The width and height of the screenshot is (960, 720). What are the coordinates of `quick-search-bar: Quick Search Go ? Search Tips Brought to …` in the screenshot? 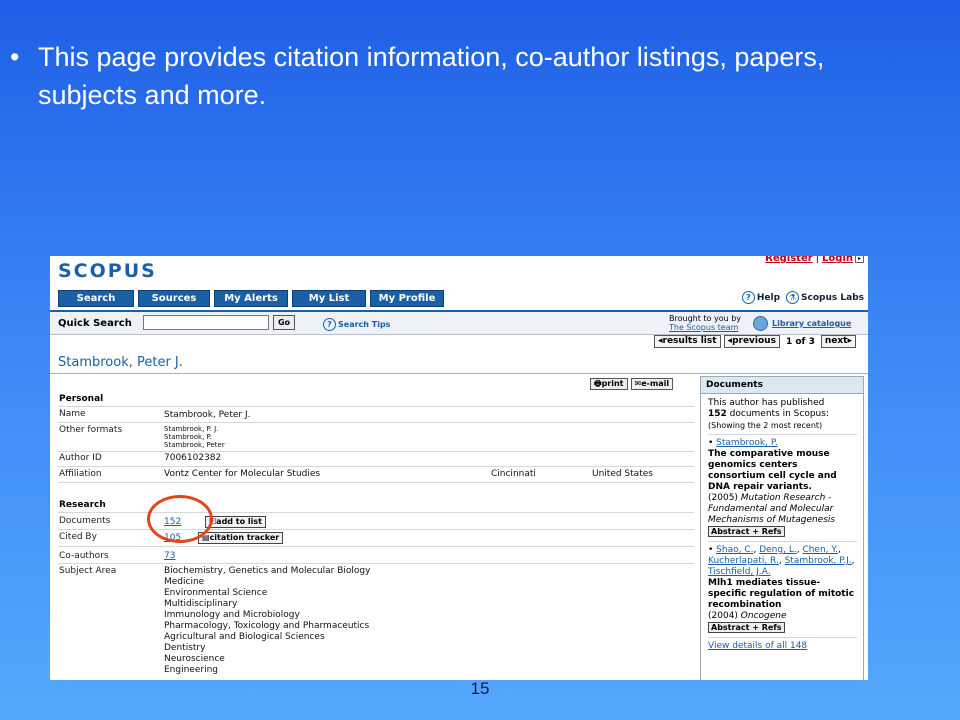 It's located at (459, 323).